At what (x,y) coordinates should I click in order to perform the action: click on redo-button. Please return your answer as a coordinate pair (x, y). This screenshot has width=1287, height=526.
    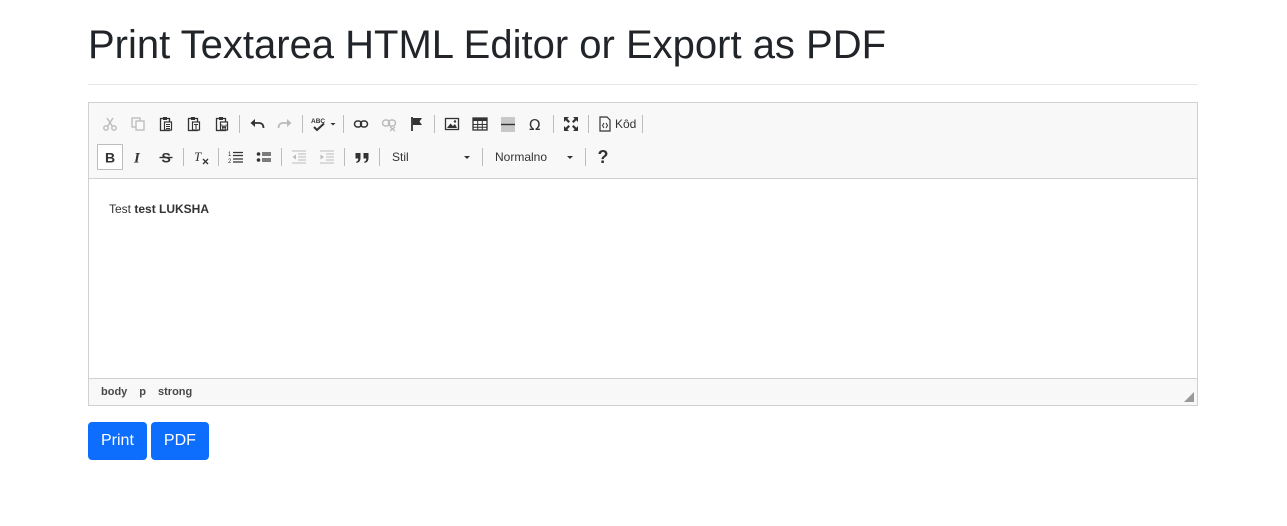
    Looking at the image, I should click on (285, 124).